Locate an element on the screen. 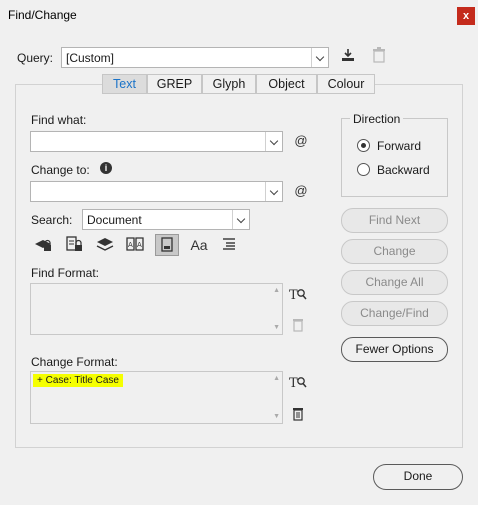 Image resolution: width=478 pixels, height=505 pixels. change-to-input is located at coordinates (156, 191).